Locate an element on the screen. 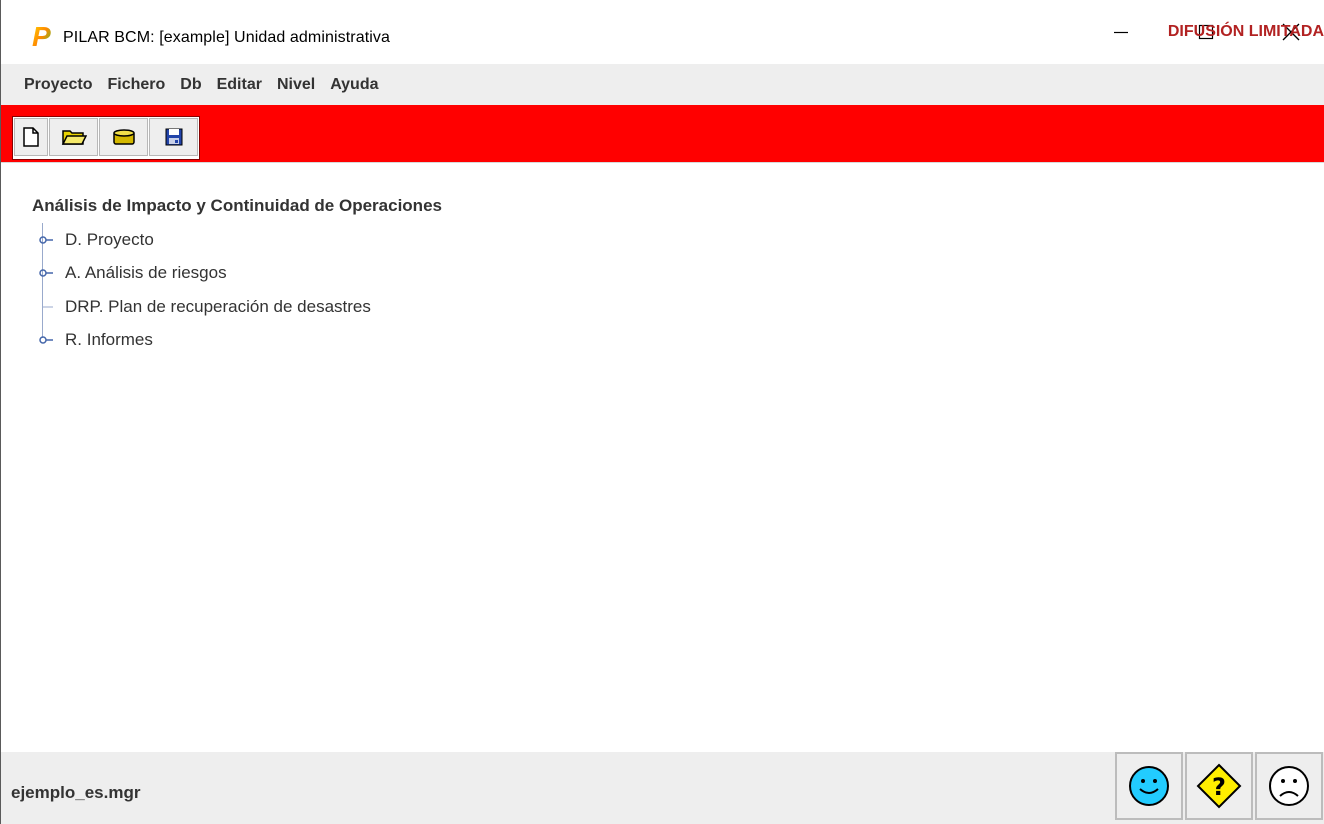  minimize-button is located at coordinates (1121, 32).